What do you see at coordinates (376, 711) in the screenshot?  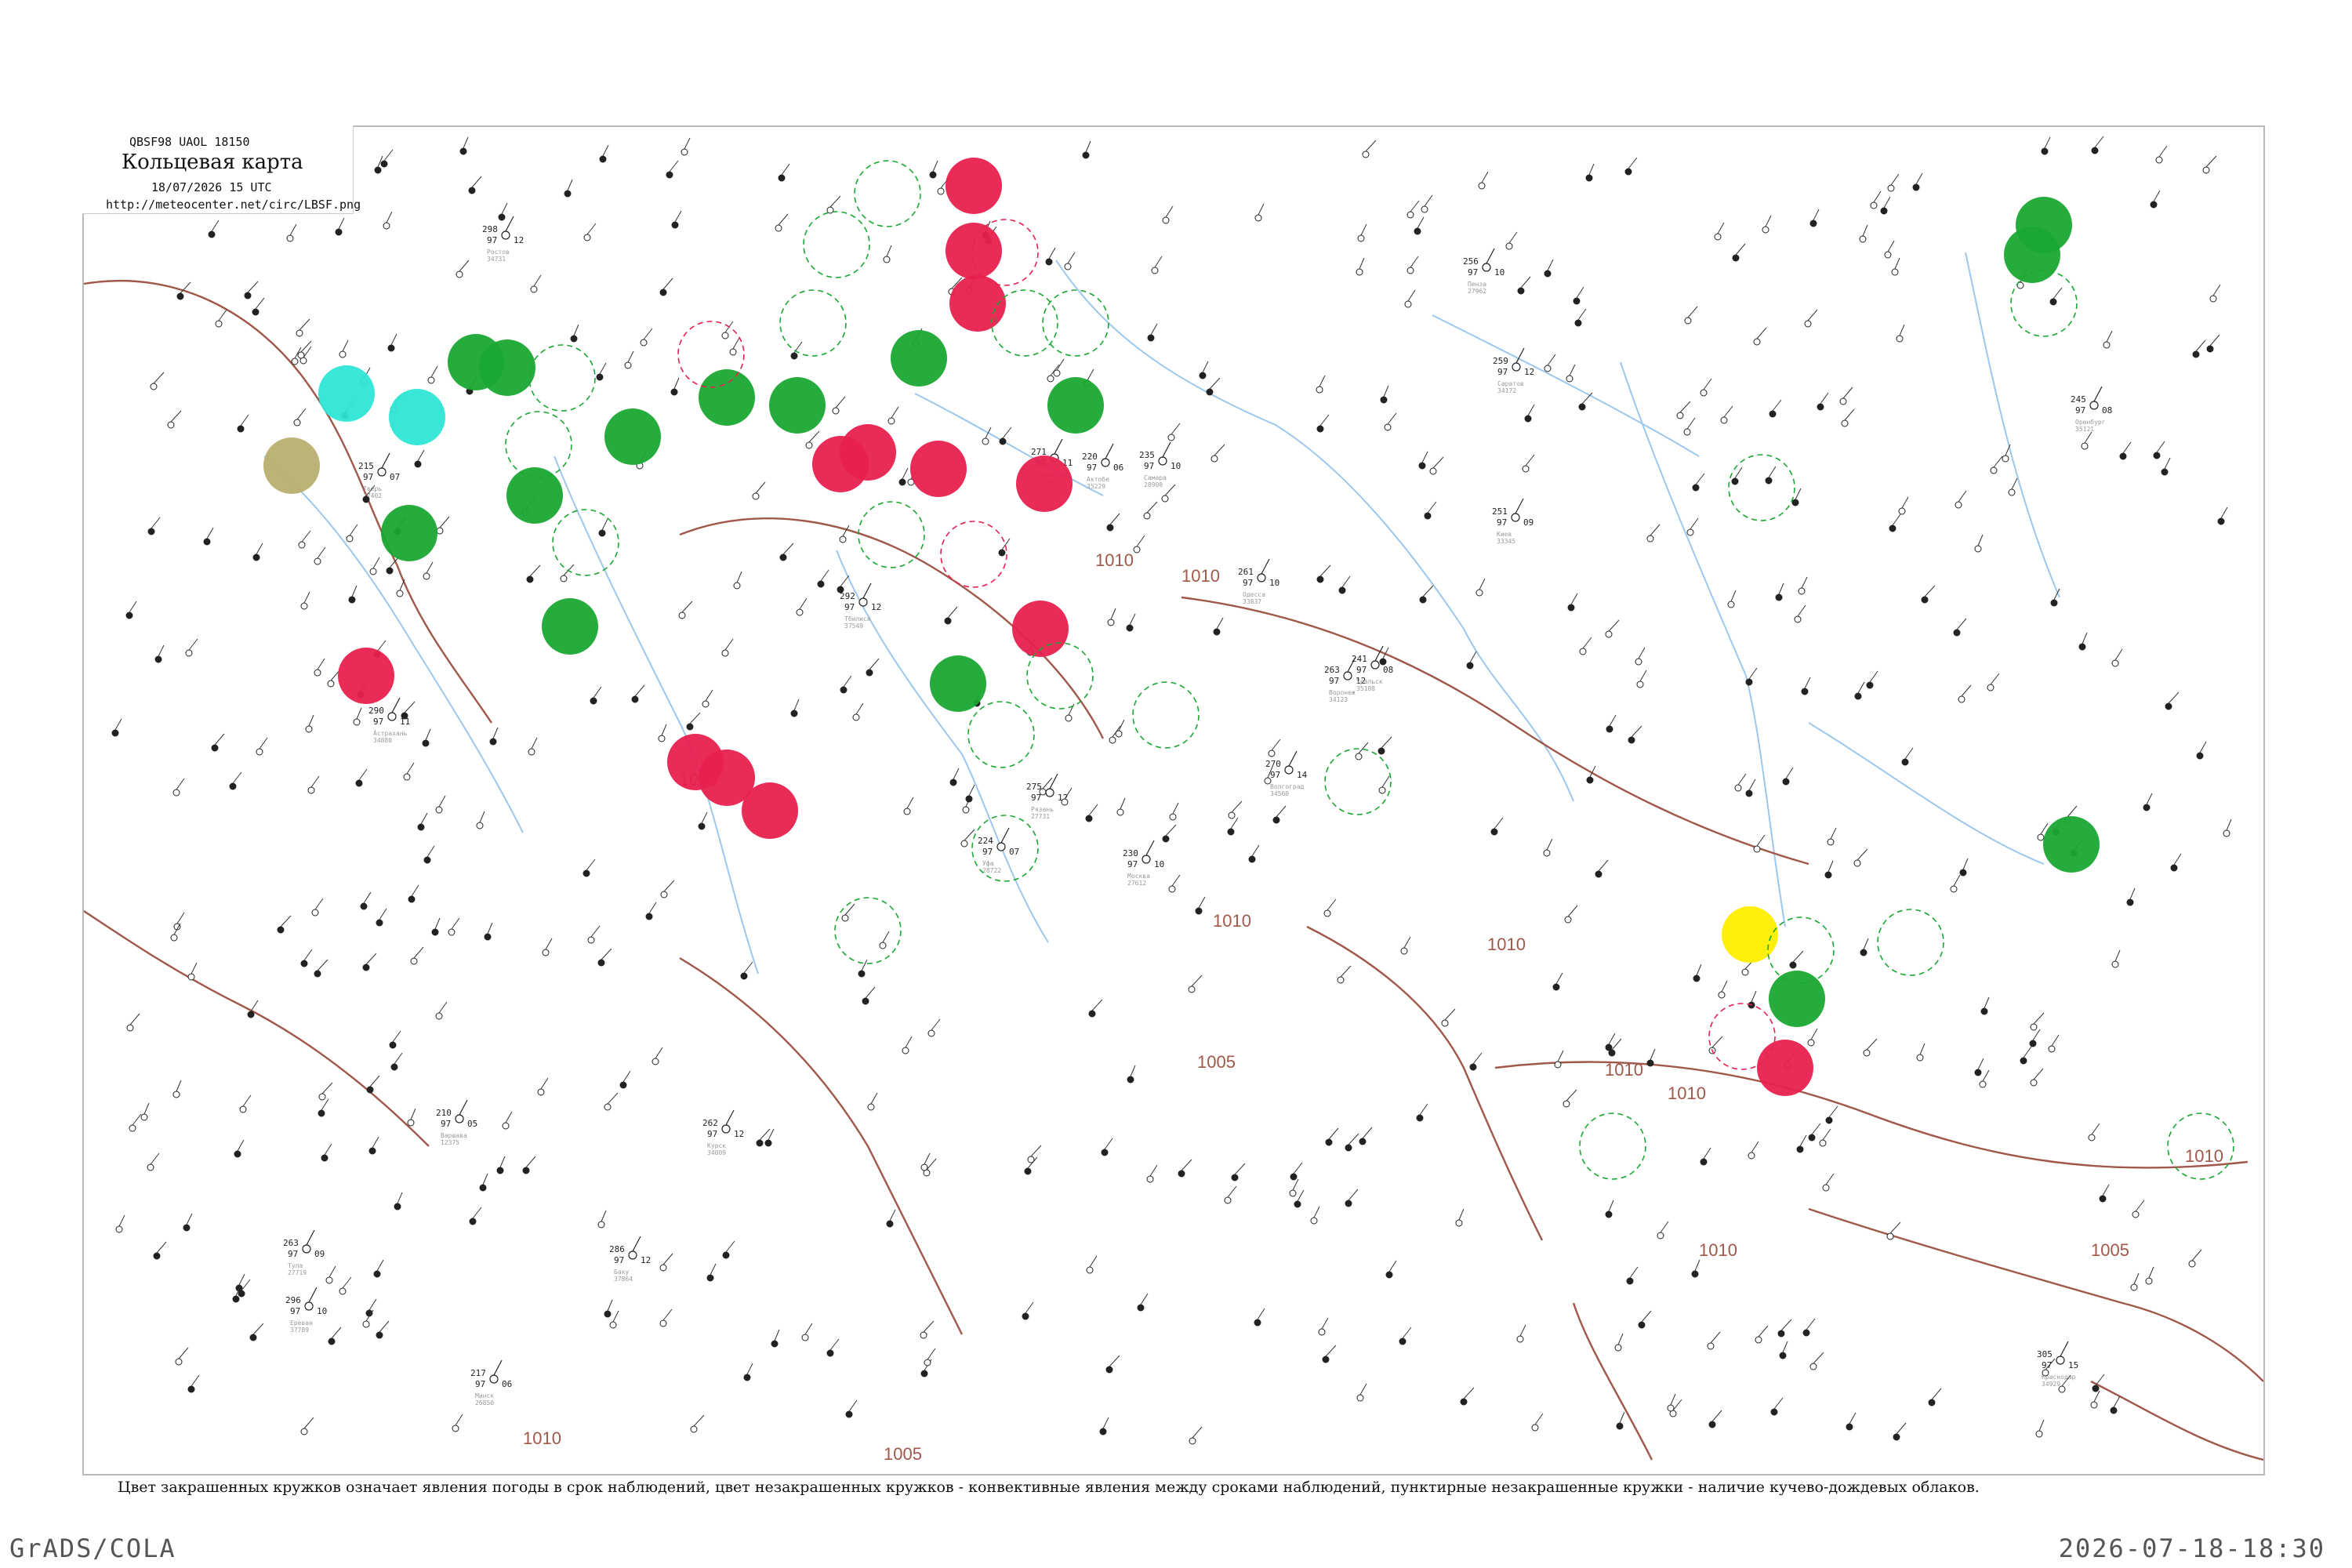 I see `station-temp: 290` at bounding box center [376, 711].